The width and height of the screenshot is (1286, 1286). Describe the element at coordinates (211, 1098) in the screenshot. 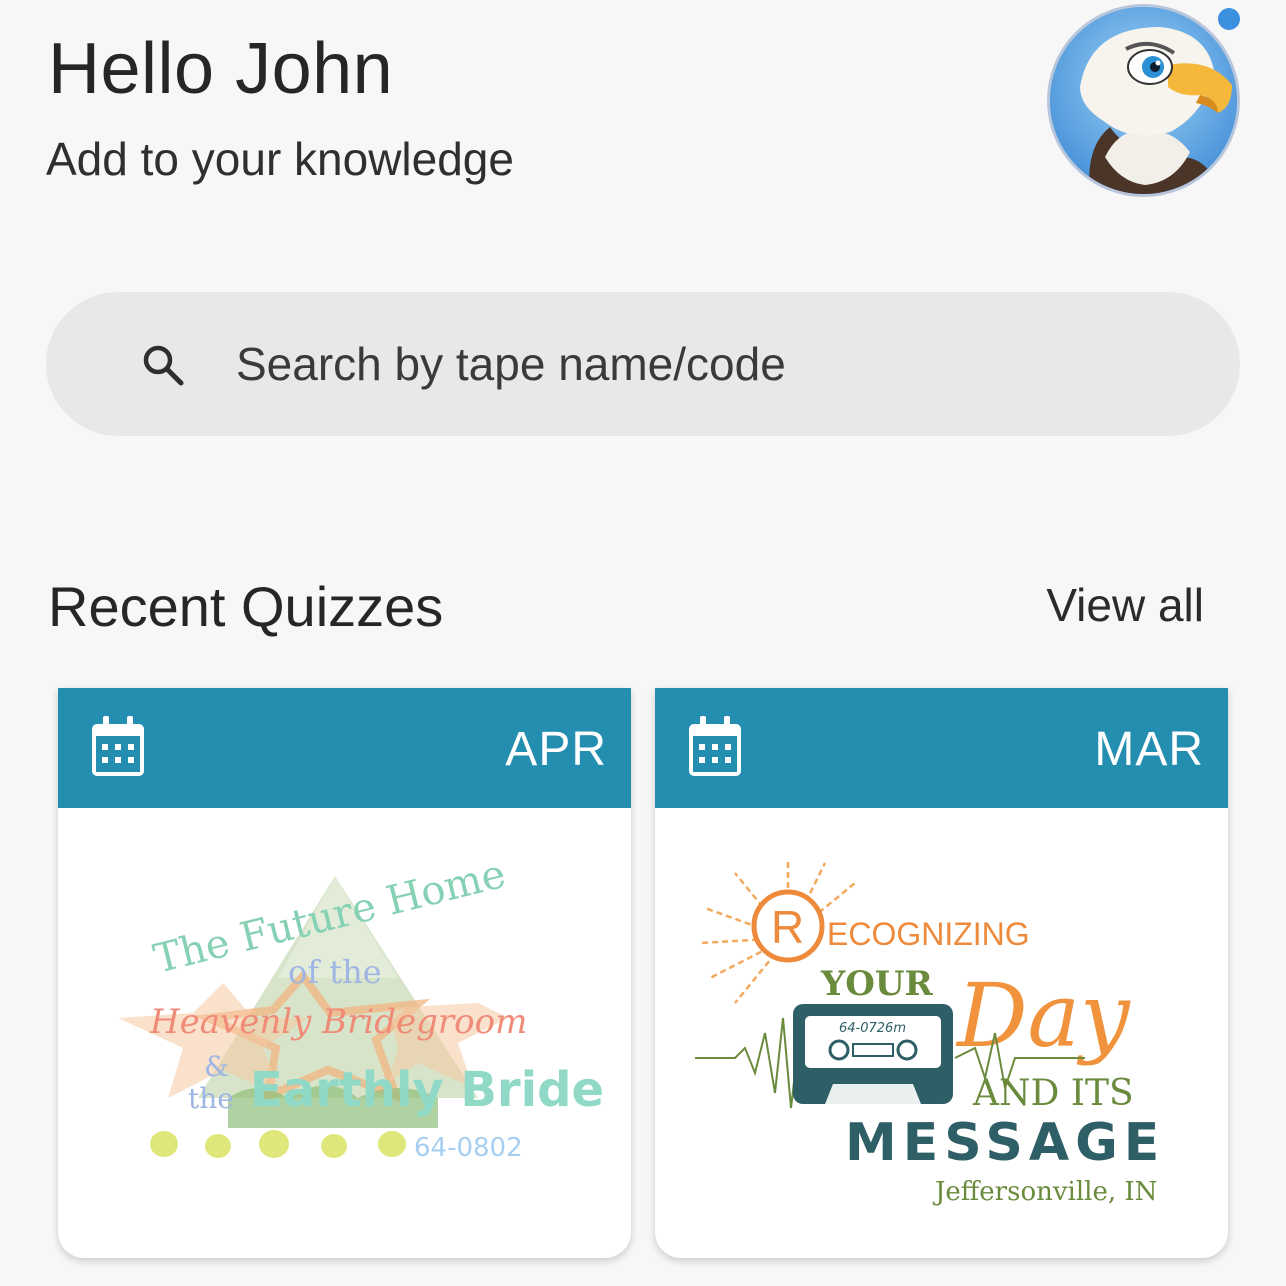

I see `cover-text-the: the` at that location.